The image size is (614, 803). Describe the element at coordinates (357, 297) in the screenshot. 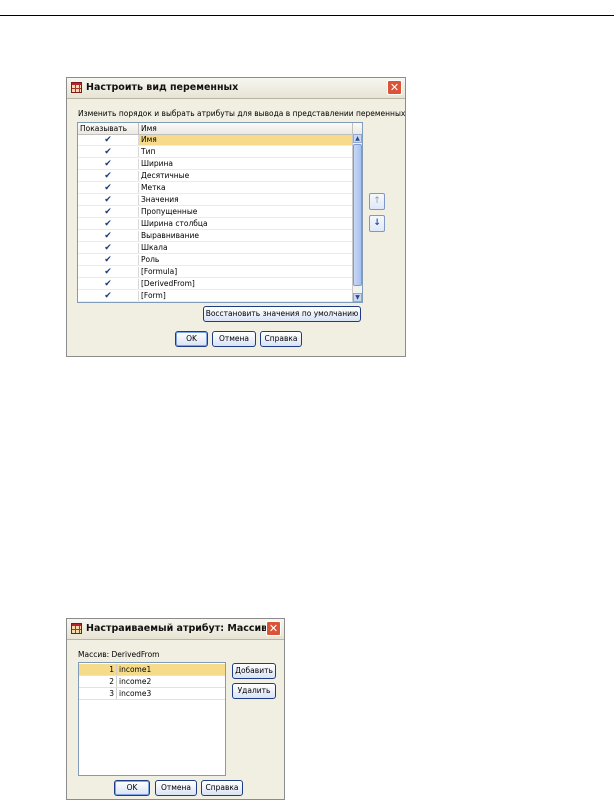

I see `scroll-down-icon: ▼` at that location.